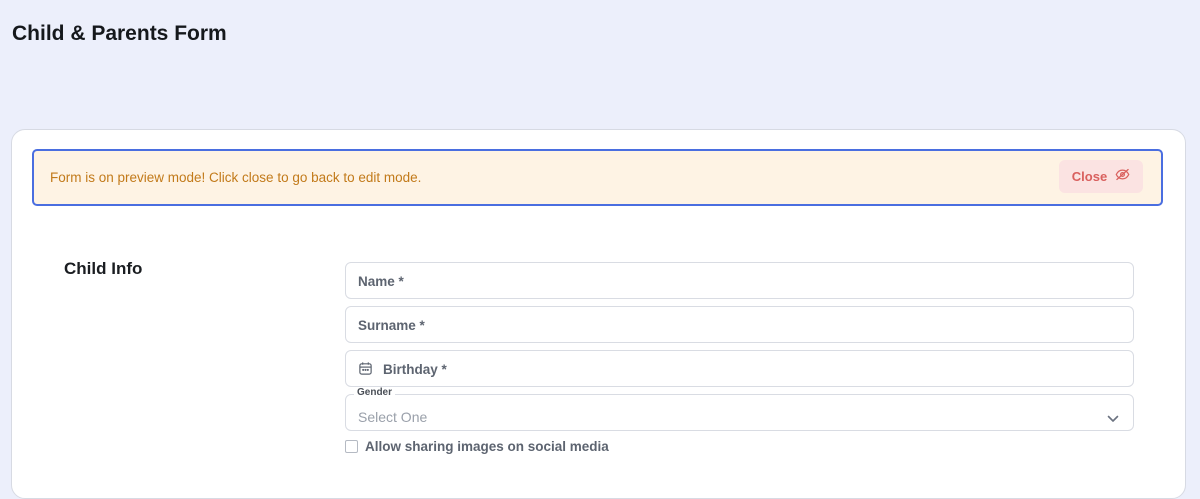 This screenshot has height=499, width=1200. Describe the element at coordinates (739, 324) in the screenshot. I see `surname-field: Surname *` at that location.